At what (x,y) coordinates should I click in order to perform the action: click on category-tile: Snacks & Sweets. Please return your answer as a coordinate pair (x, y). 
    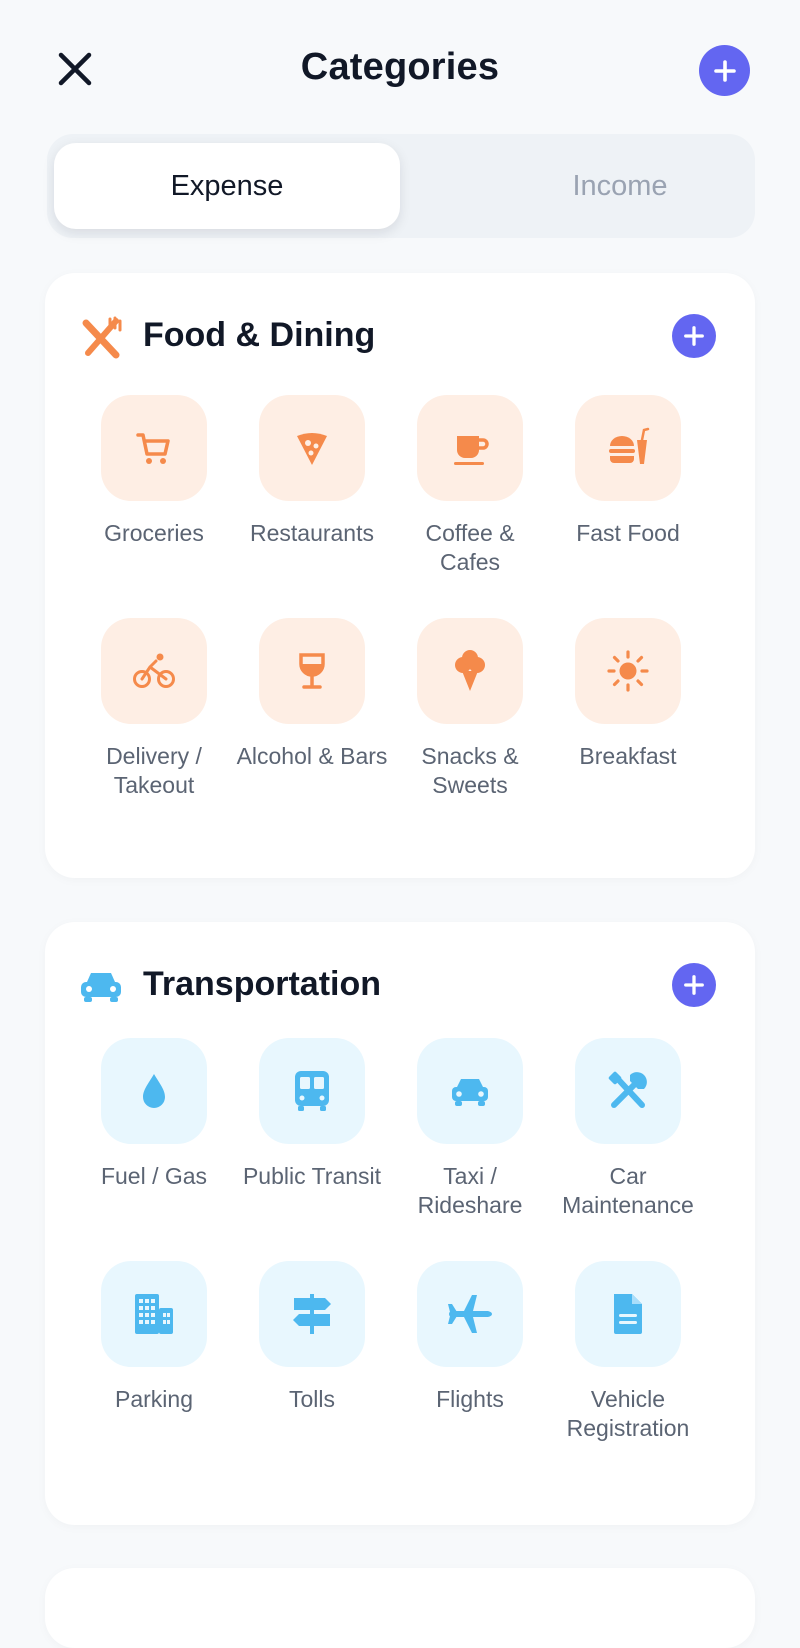
    Looking at the image, I should click on (470, 709).